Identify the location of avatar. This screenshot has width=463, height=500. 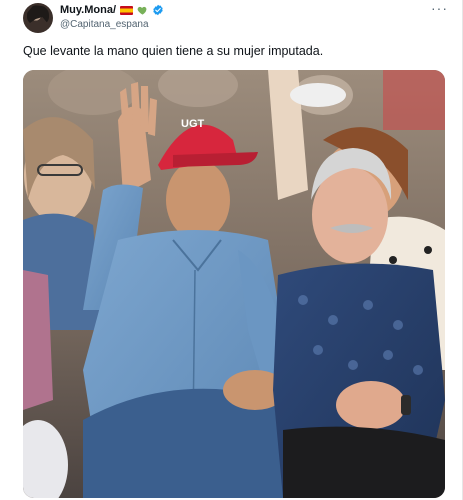
(38, 18).